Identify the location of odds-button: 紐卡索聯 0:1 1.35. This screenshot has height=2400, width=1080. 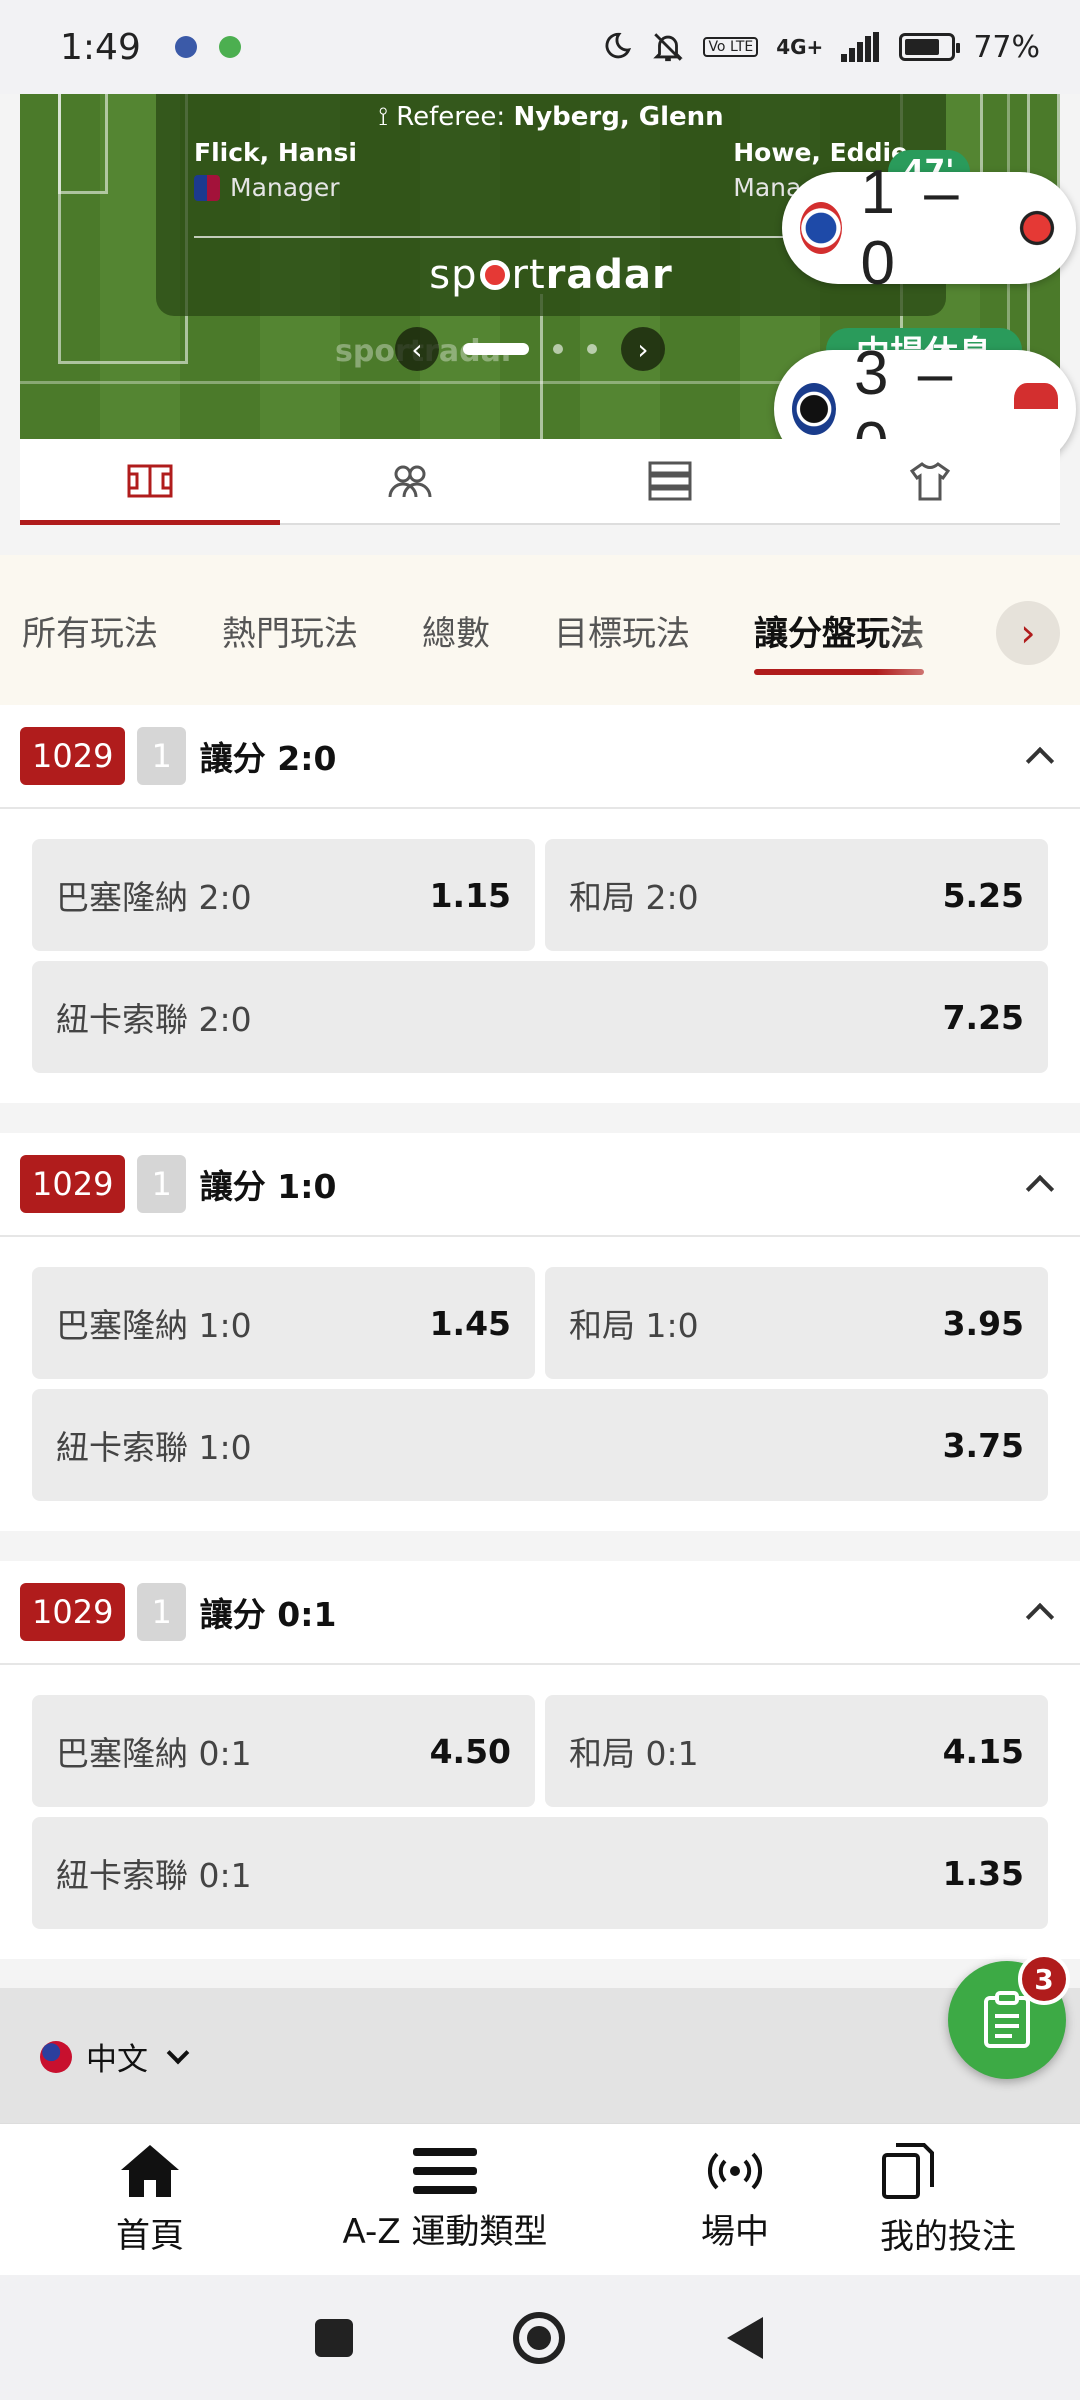
(540, 1873).